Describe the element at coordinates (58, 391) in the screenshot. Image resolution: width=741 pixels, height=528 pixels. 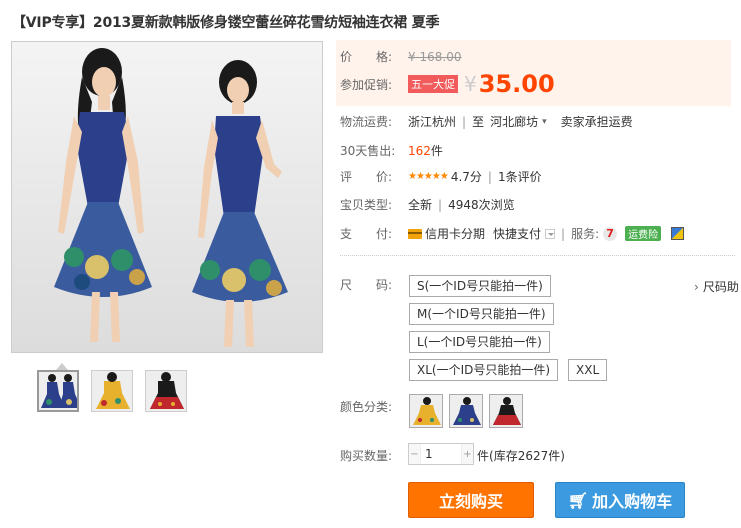
I see `thumbnail-blue` at that location.